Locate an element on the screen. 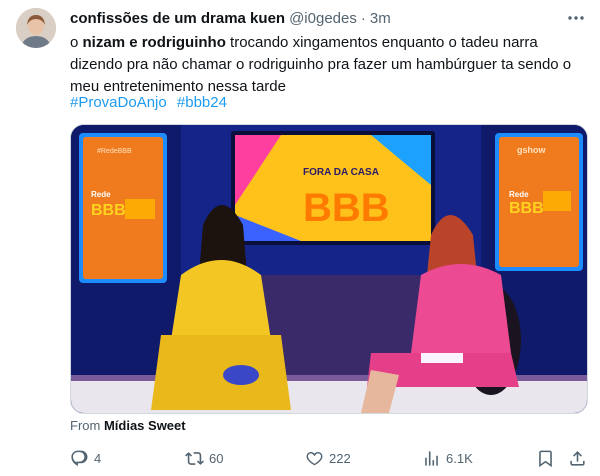 This screenshot has height=476, width=600. like-button: 222 is located at coordinates (328, 458).